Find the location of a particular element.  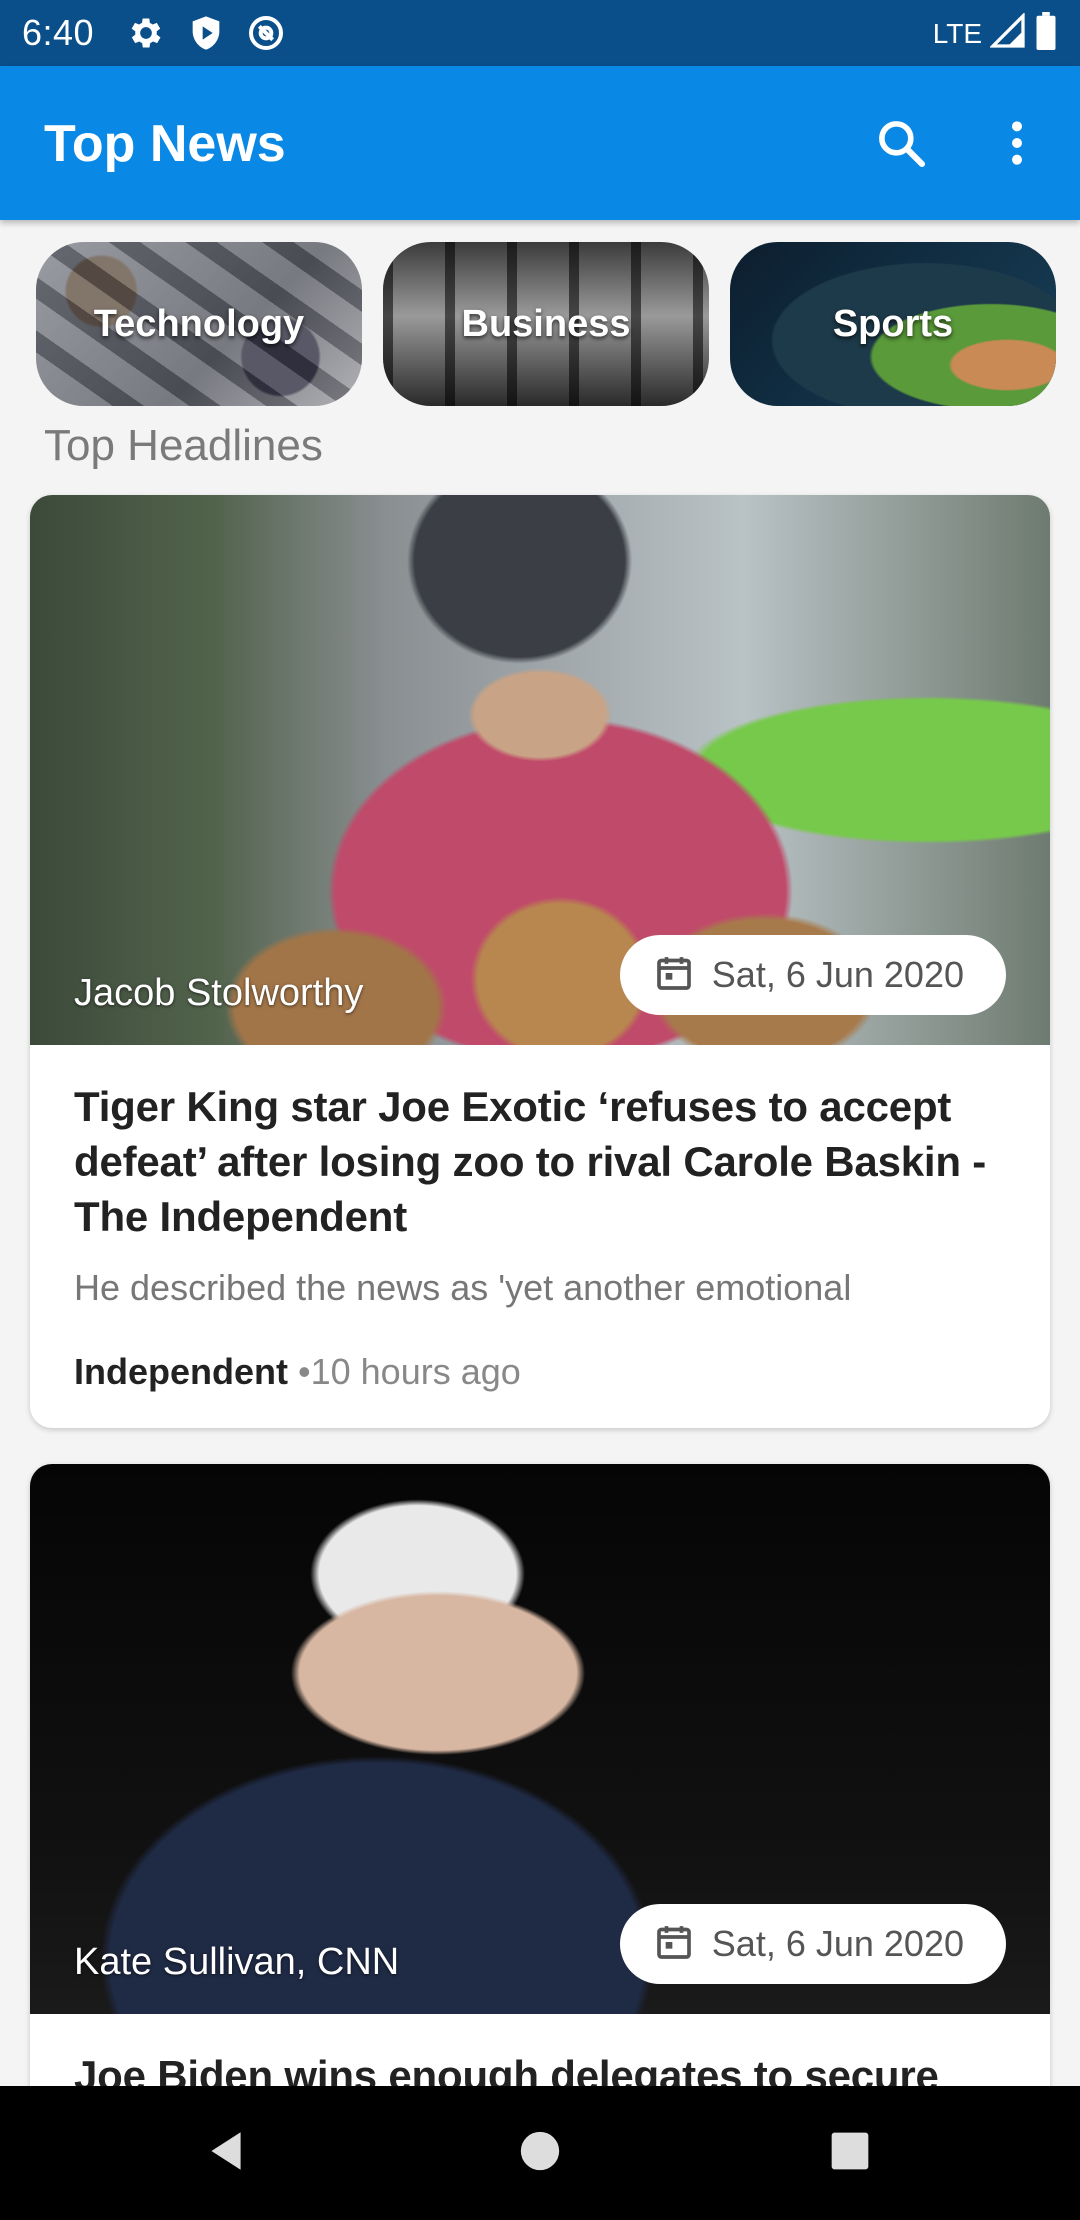

signal-icon is located at coordinates (1007, 33).